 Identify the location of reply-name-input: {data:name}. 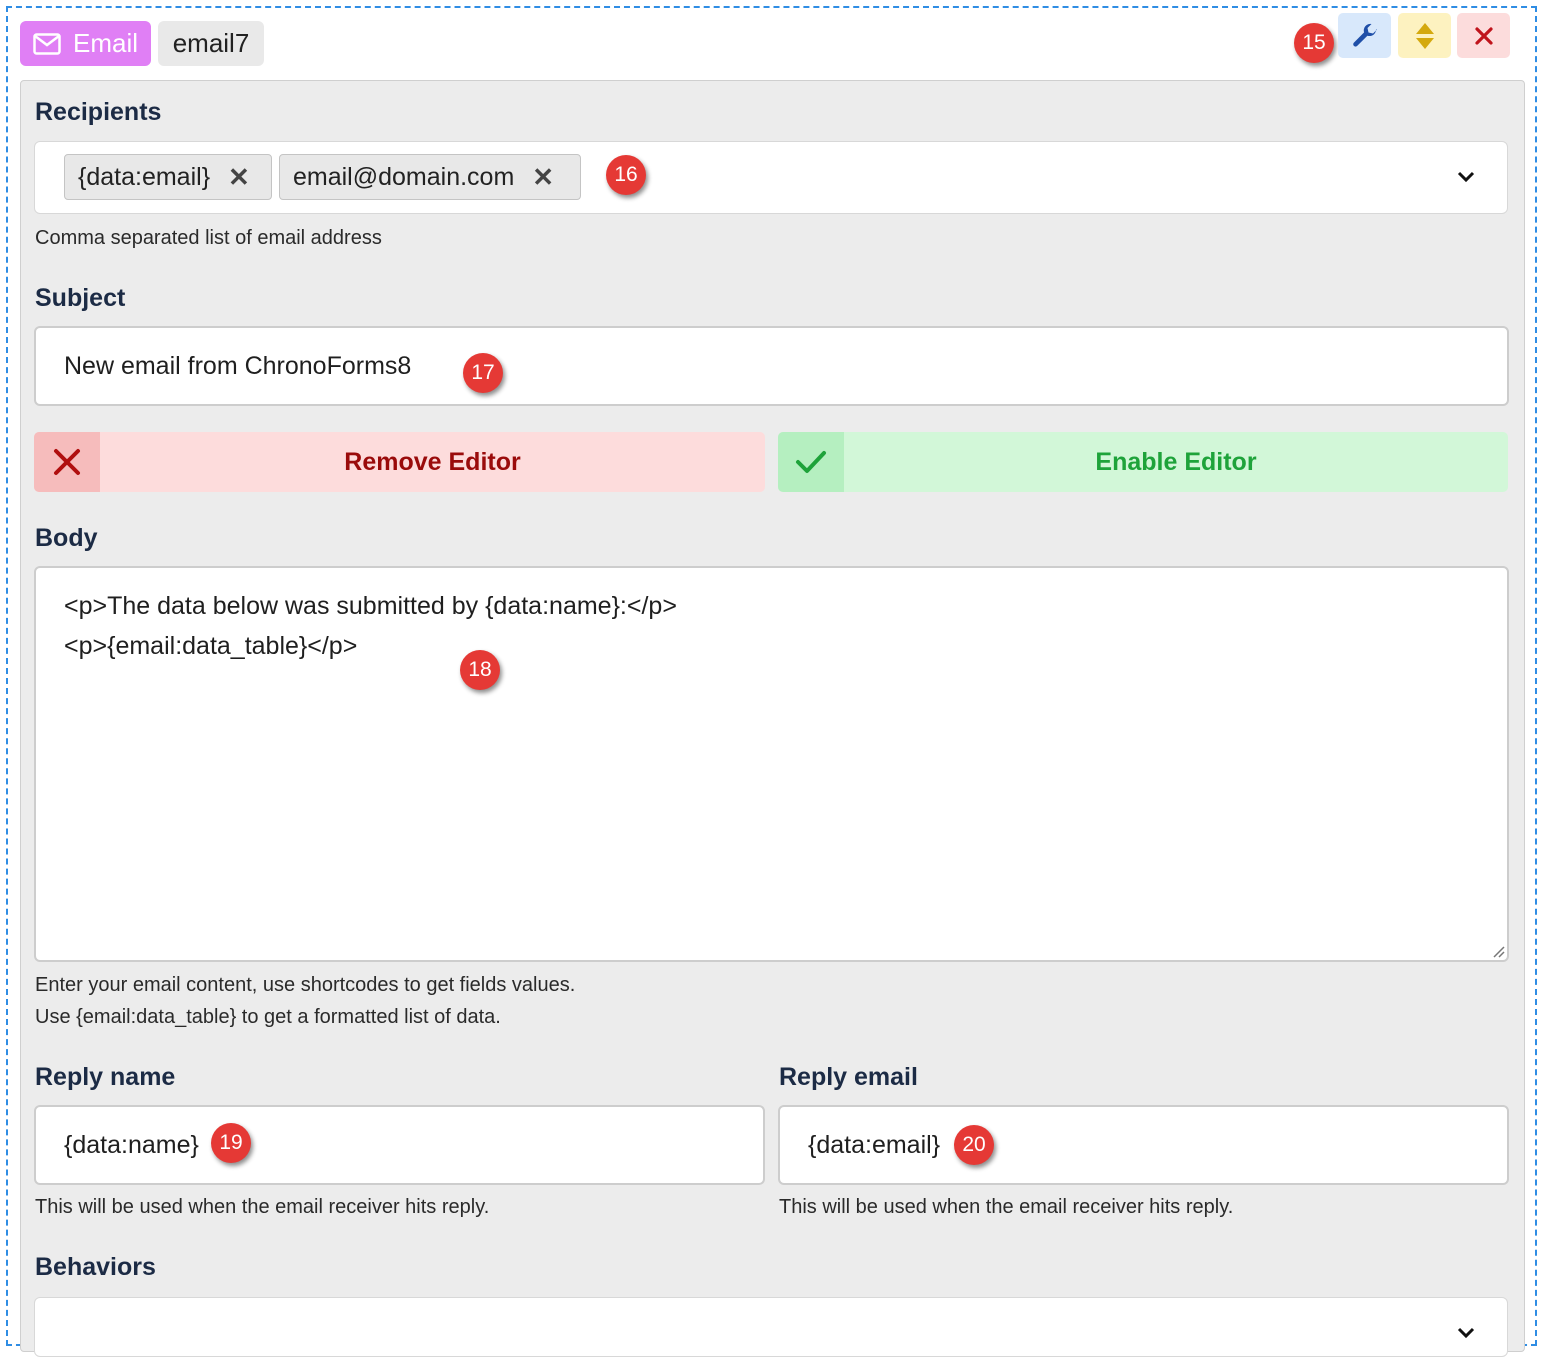
(399, 1145).